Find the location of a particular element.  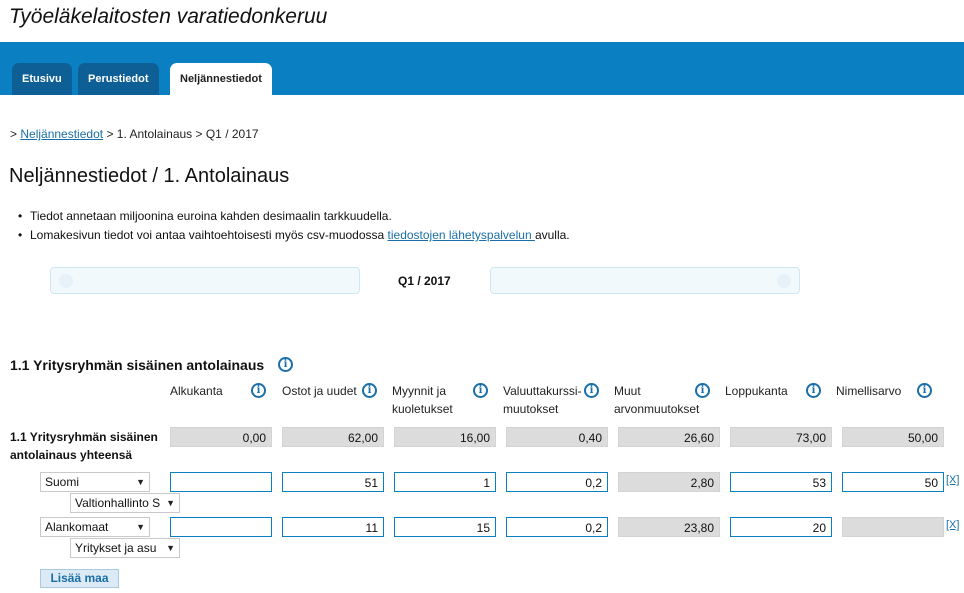

column-header-line: muutokset is located at coordinates (531, 409).